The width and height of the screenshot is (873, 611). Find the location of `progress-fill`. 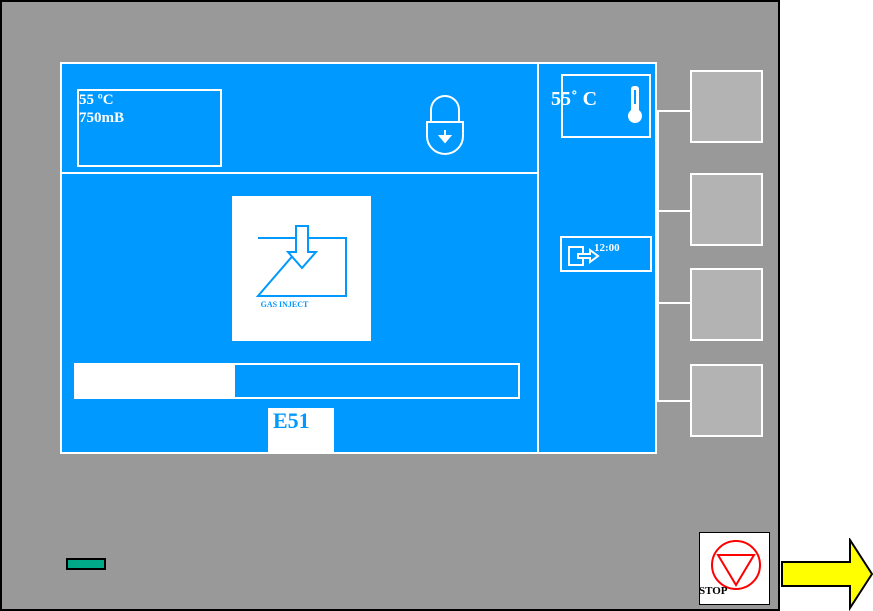

progress-fill is located at coordinates (156, 381).